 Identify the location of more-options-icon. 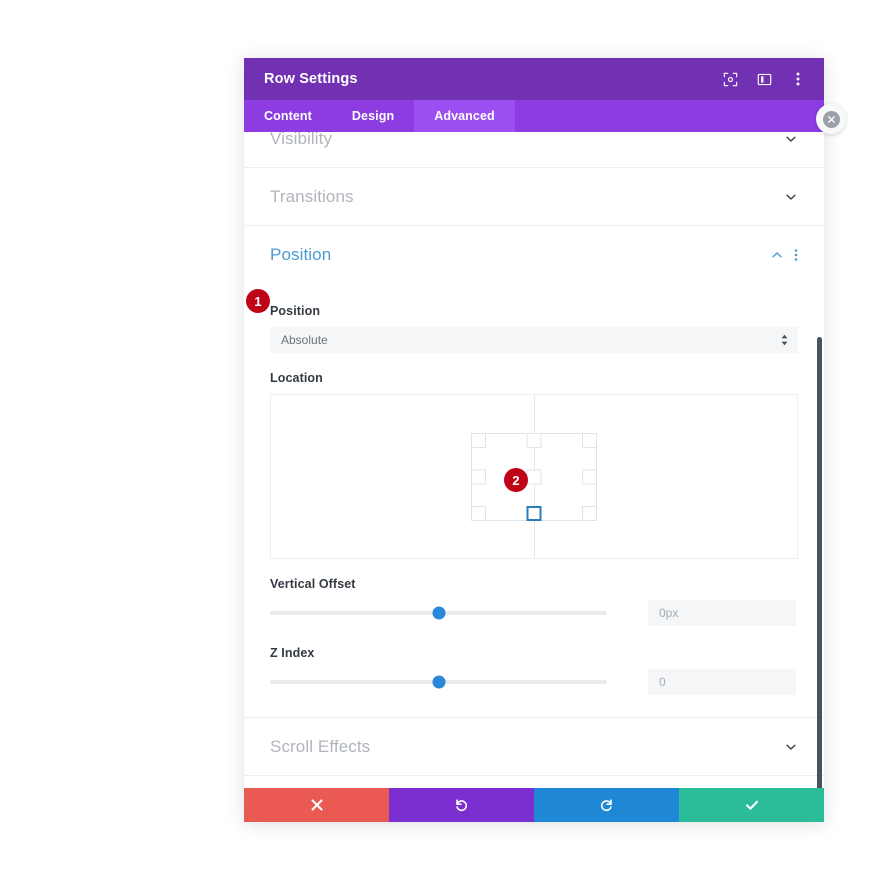
(798, 79).